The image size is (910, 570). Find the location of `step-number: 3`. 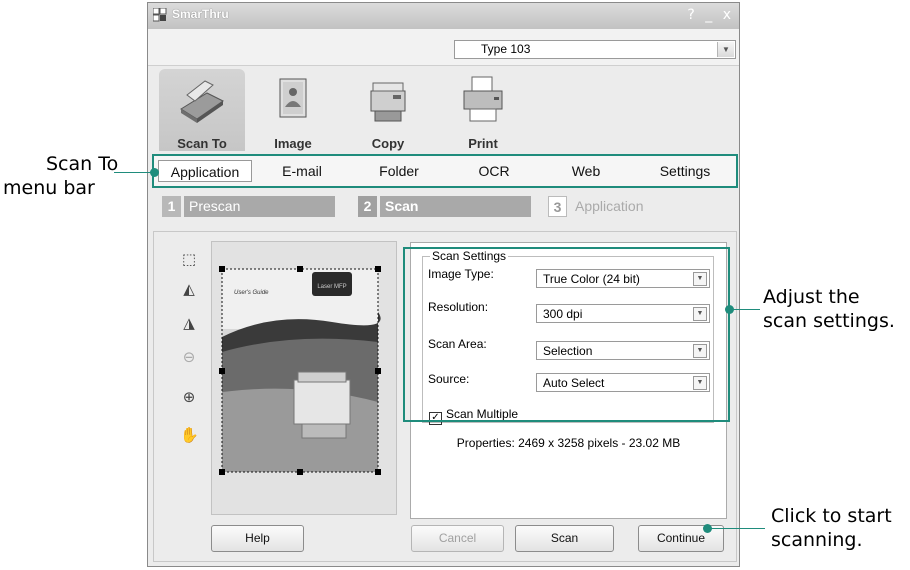

step-number: 3 is located at coordinates (557, 206).